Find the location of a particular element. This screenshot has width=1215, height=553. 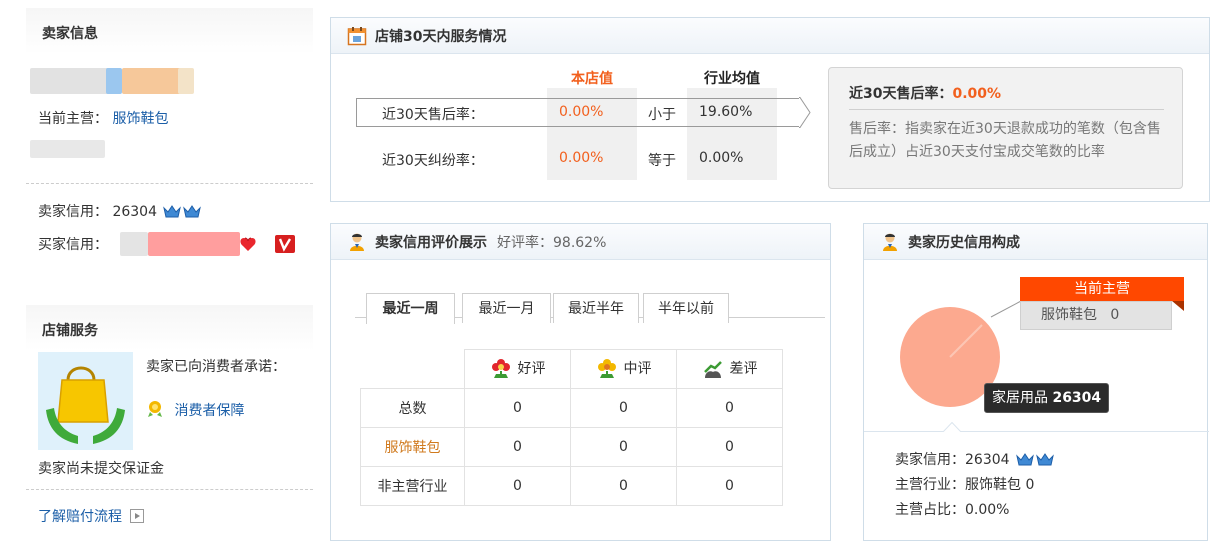

tip-title-label: 近30天售后率： is located at coordinates (901, 94).